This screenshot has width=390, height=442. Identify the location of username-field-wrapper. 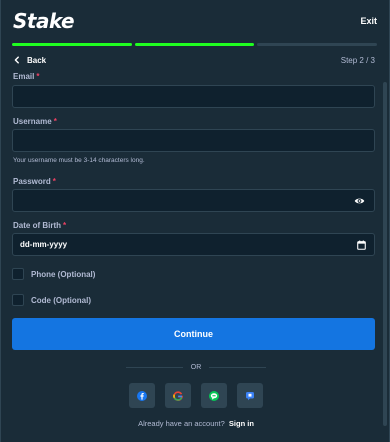
(193, 140).